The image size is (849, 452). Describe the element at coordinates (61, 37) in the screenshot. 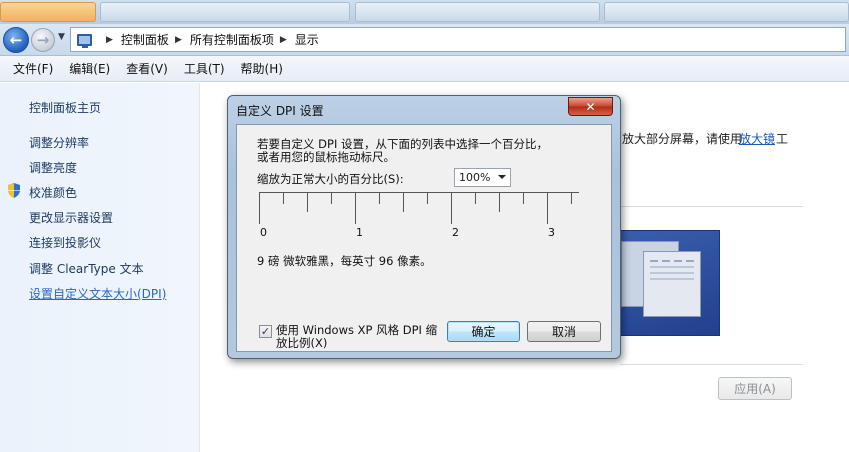

I see `recent-pages-dropdown: ▼` at that location.